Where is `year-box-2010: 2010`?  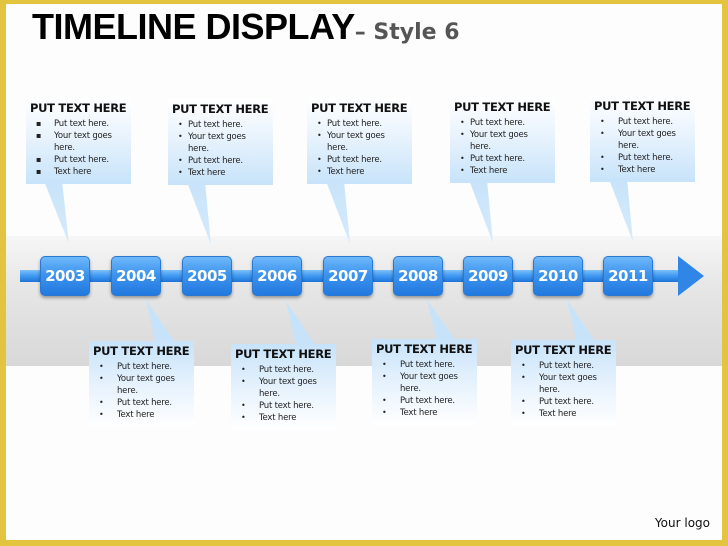 year-box-2010: 2010 is located at coordinates (558, 276).